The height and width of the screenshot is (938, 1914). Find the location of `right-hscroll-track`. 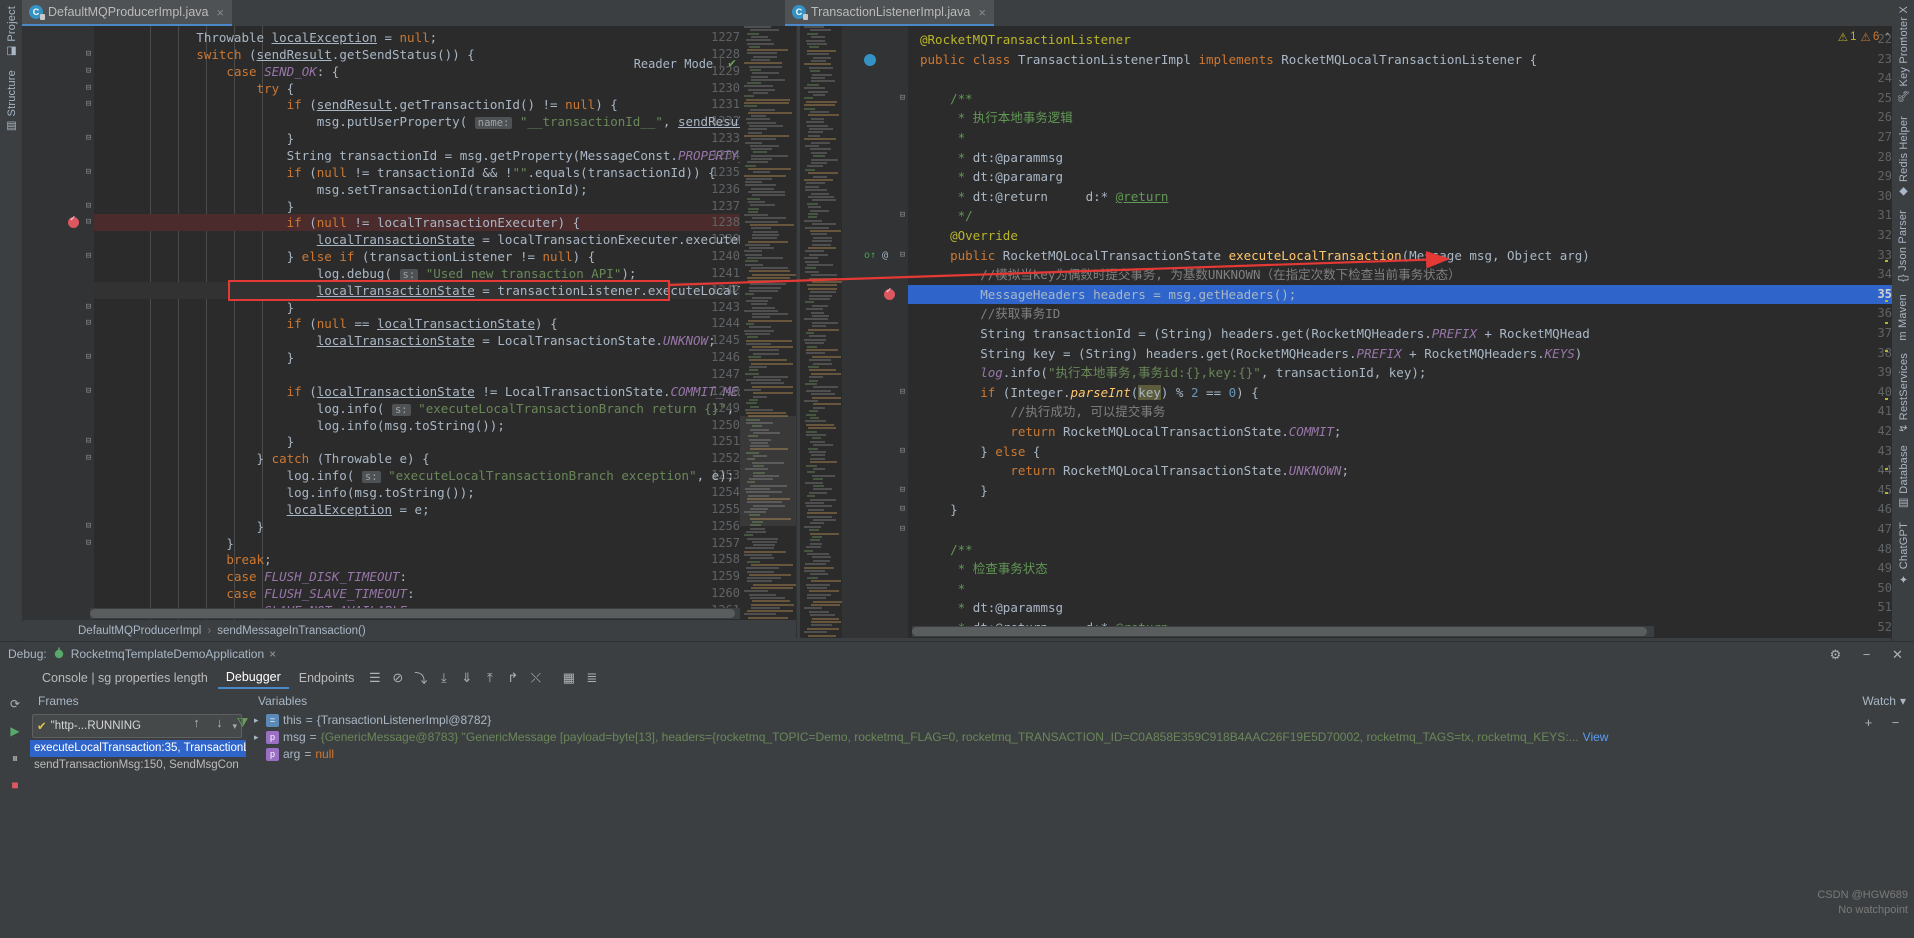

right-hscroll-track is located at coordinates (1283, 631).